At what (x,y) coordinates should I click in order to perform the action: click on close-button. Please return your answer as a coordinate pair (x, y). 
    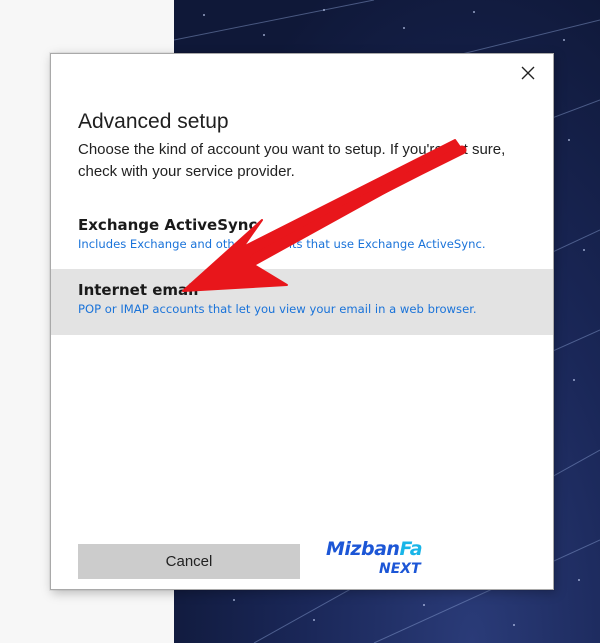
    Looking at the image, I should click on (528, 73).